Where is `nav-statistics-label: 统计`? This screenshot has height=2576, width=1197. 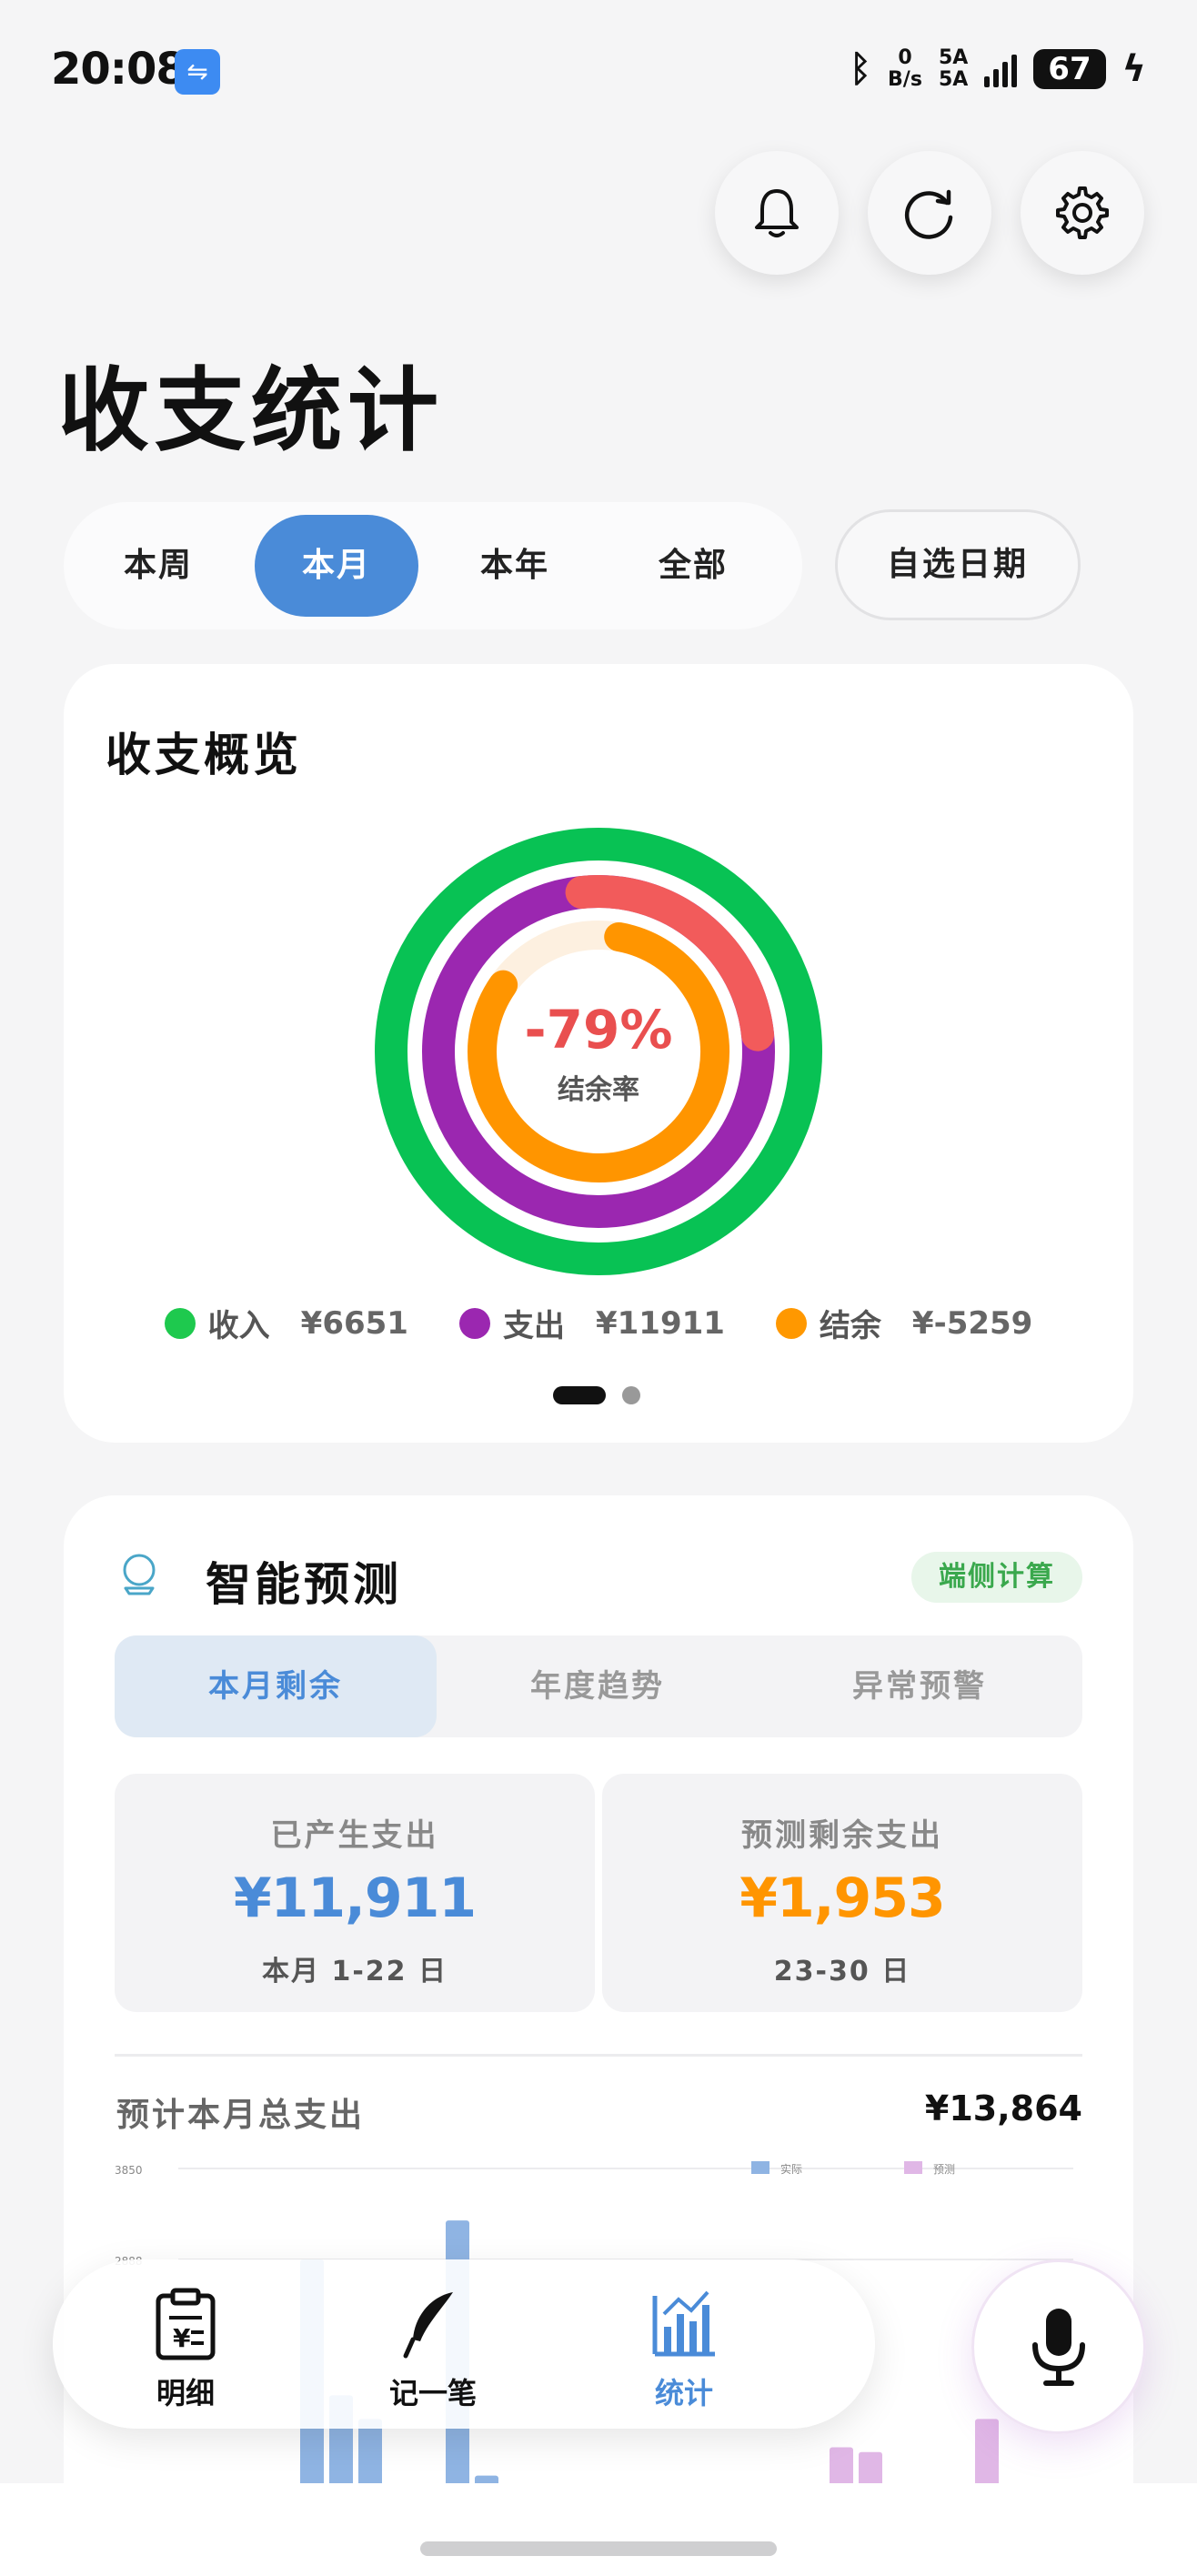 nav-statistics-label: 统计 is located at coordinates (683, 2393).